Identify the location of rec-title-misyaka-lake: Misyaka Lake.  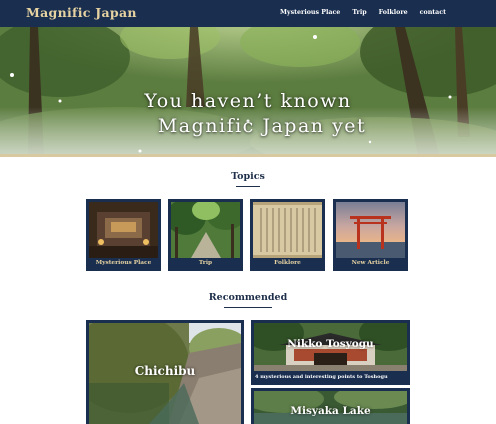
(330, 411).